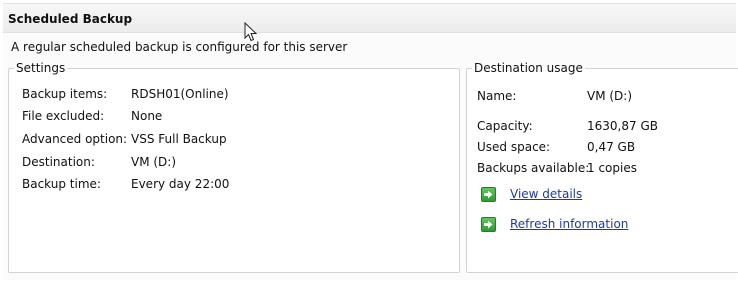 The image size is (738, 297). I want to click on destination-usage-legend: Destination usage, so click(528, 68).